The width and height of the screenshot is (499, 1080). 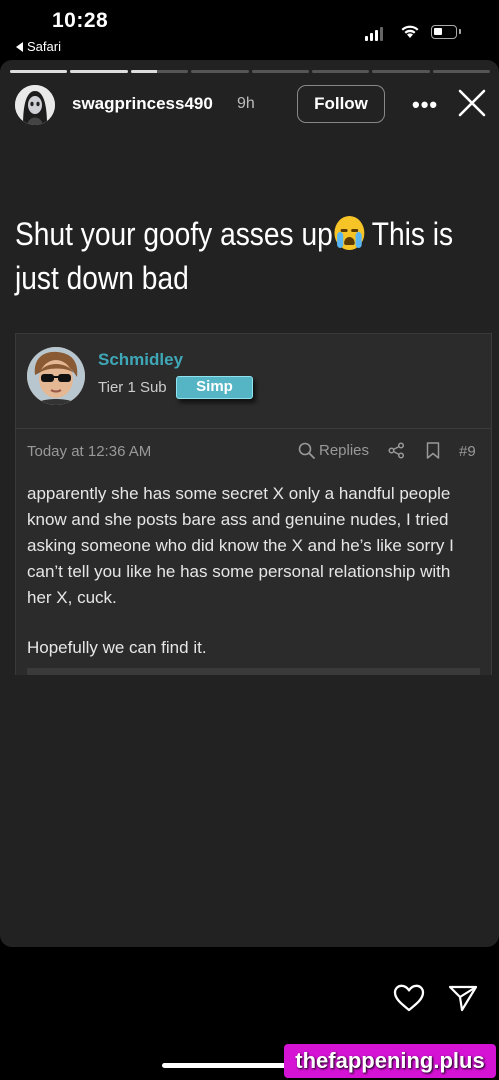 I want to click on search-icon, so click(x=306, y=450).